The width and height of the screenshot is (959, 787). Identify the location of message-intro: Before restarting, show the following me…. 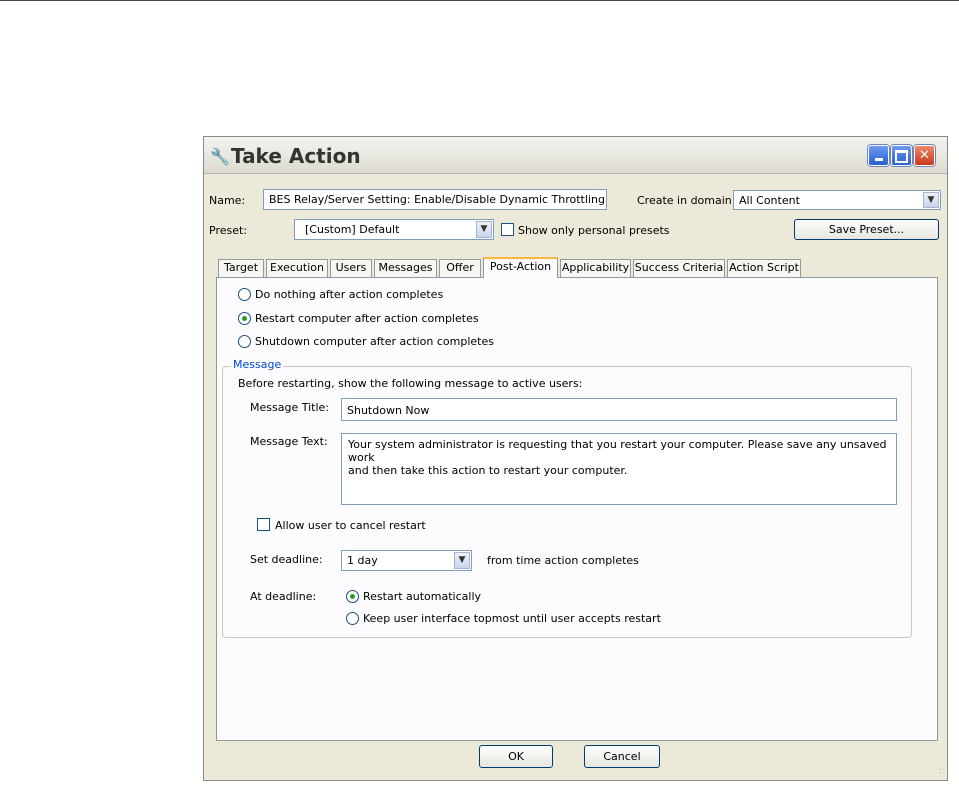
(410, 383).